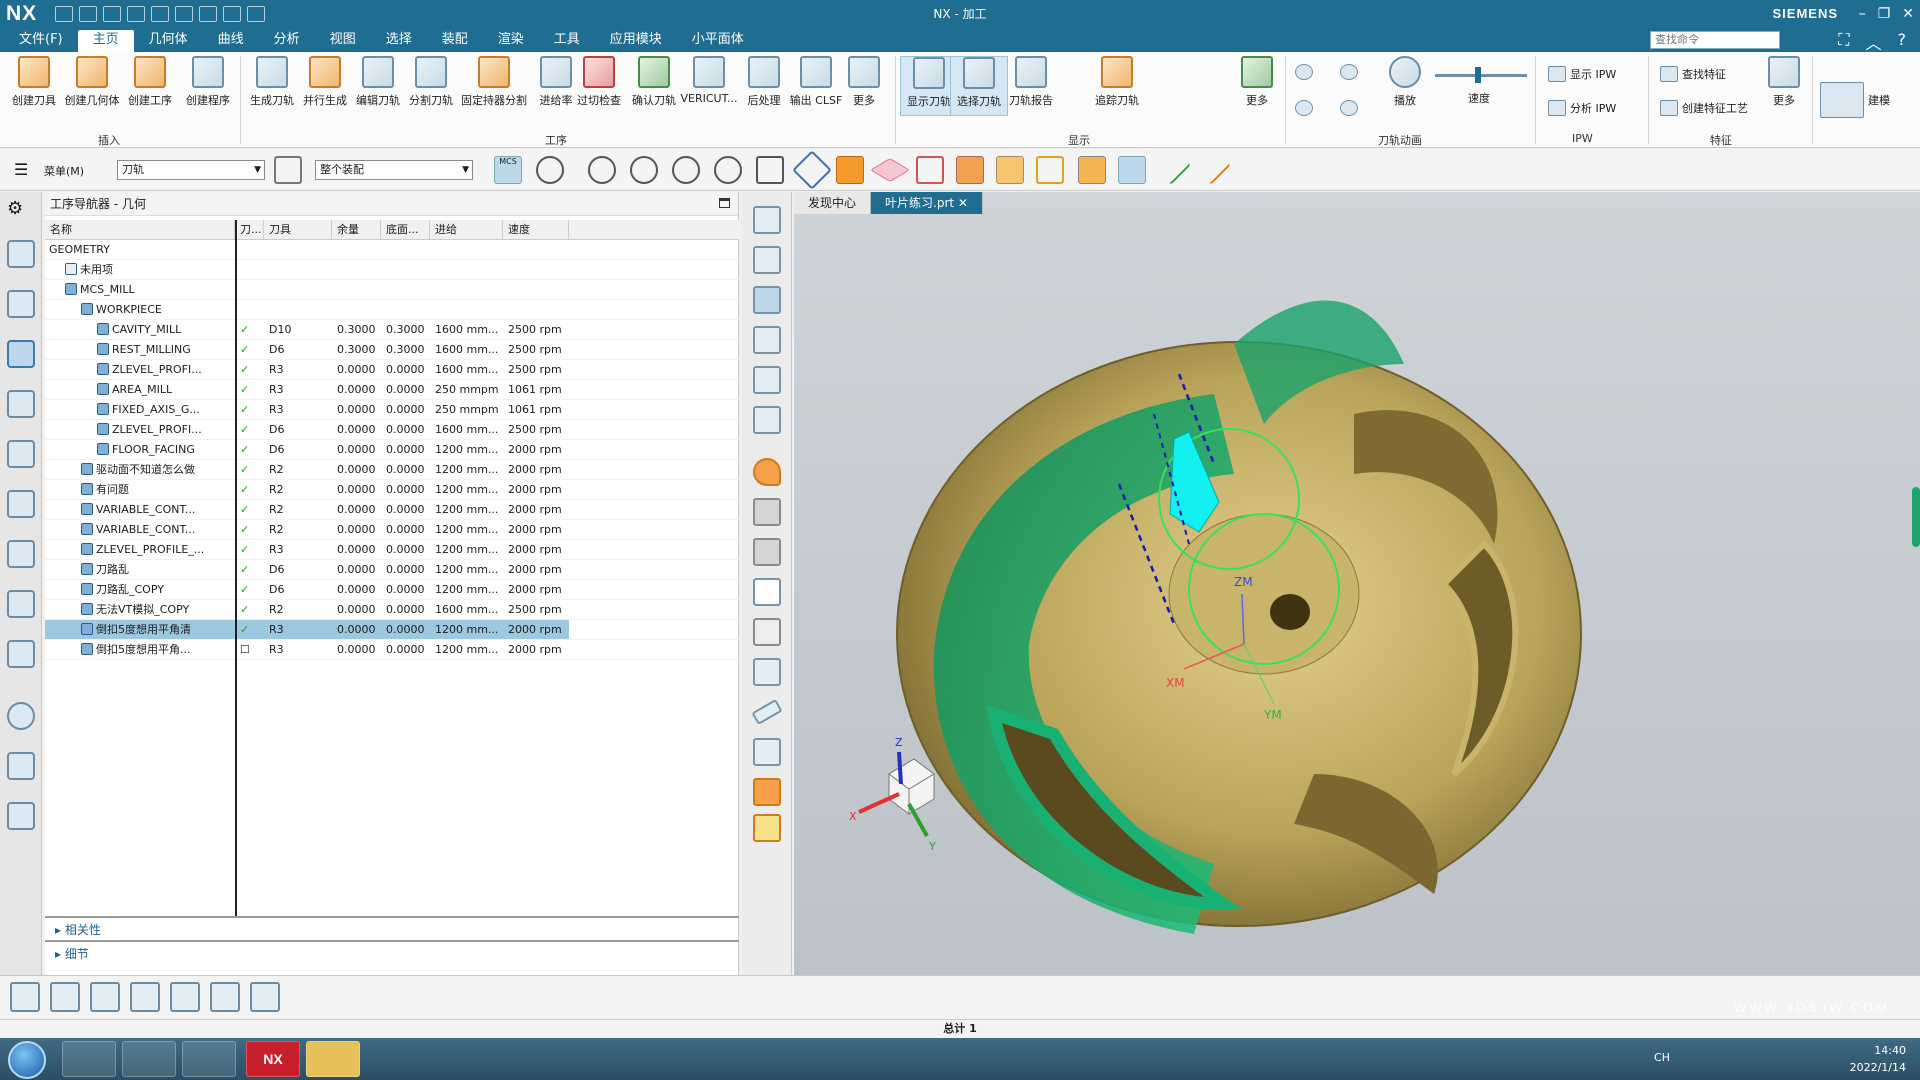 The image size is (1920, 1080). I want to click on create-tool-button: 创建刀具, so click(34, 82).